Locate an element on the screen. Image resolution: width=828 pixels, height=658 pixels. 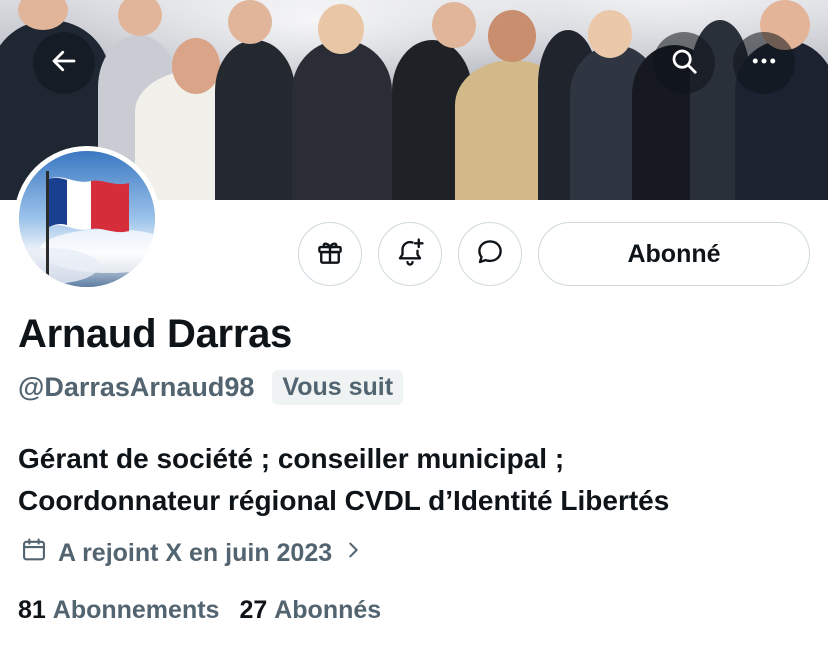
follows-you-badge: Vous suit is located at coordinates (338, 387).